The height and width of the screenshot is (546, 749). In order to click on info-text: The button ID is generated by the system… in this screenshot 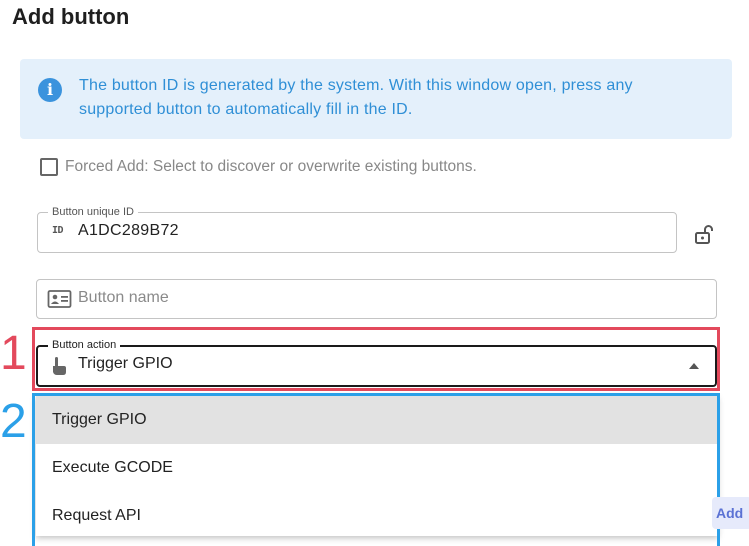, I will do `click(356, 97)`.